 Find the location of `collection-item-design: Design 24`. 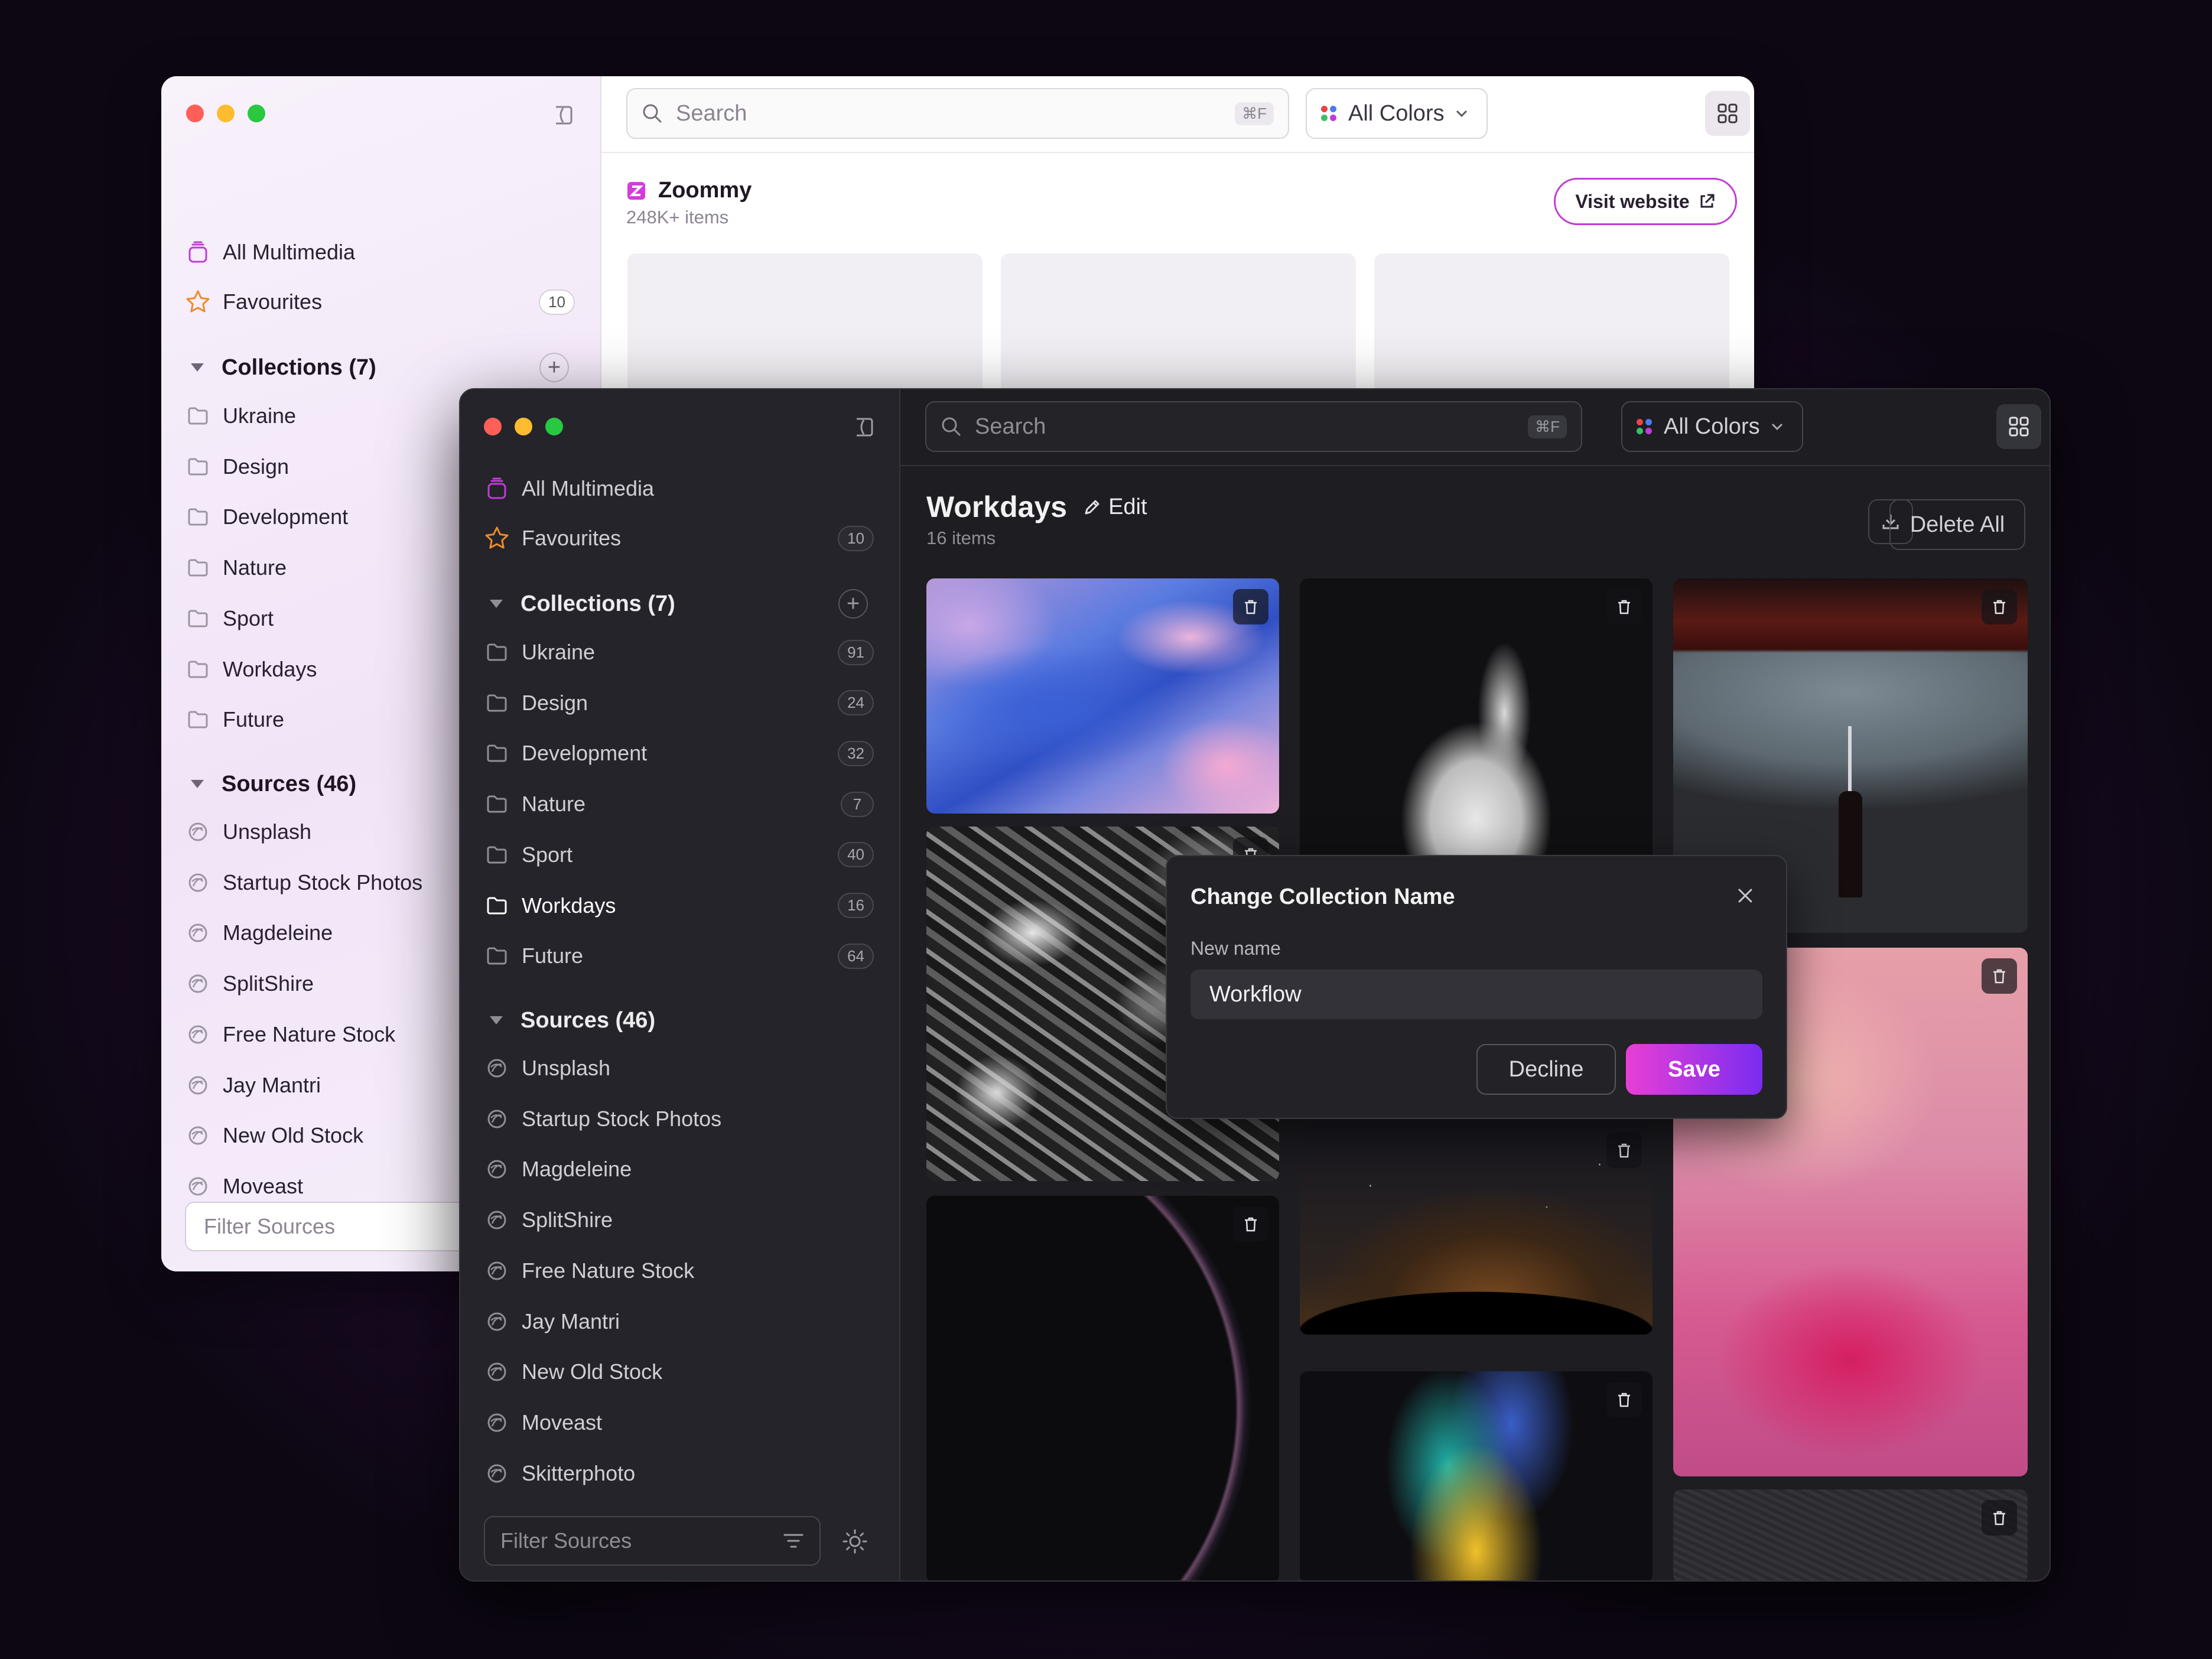

collection-item-design: Design 24 is located at coordinates (679, 703).